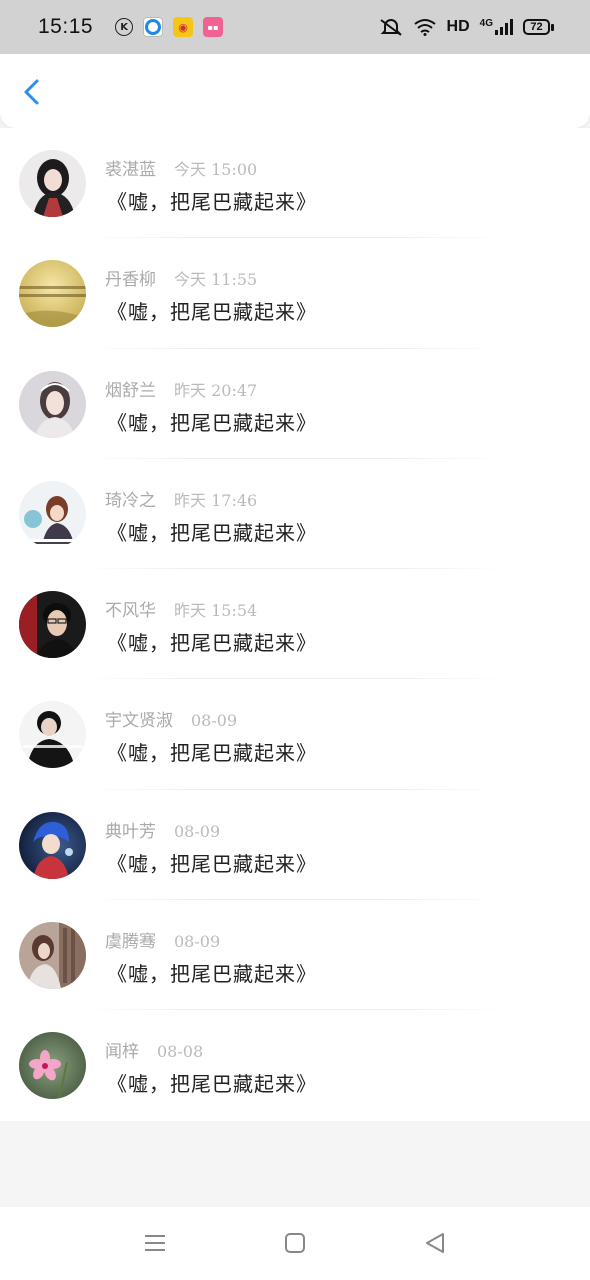  What do you see at coordinates (139, 721) in the screenshot?
I see `sender-name: 宇文贤淑` at bounding box center [139, 721].